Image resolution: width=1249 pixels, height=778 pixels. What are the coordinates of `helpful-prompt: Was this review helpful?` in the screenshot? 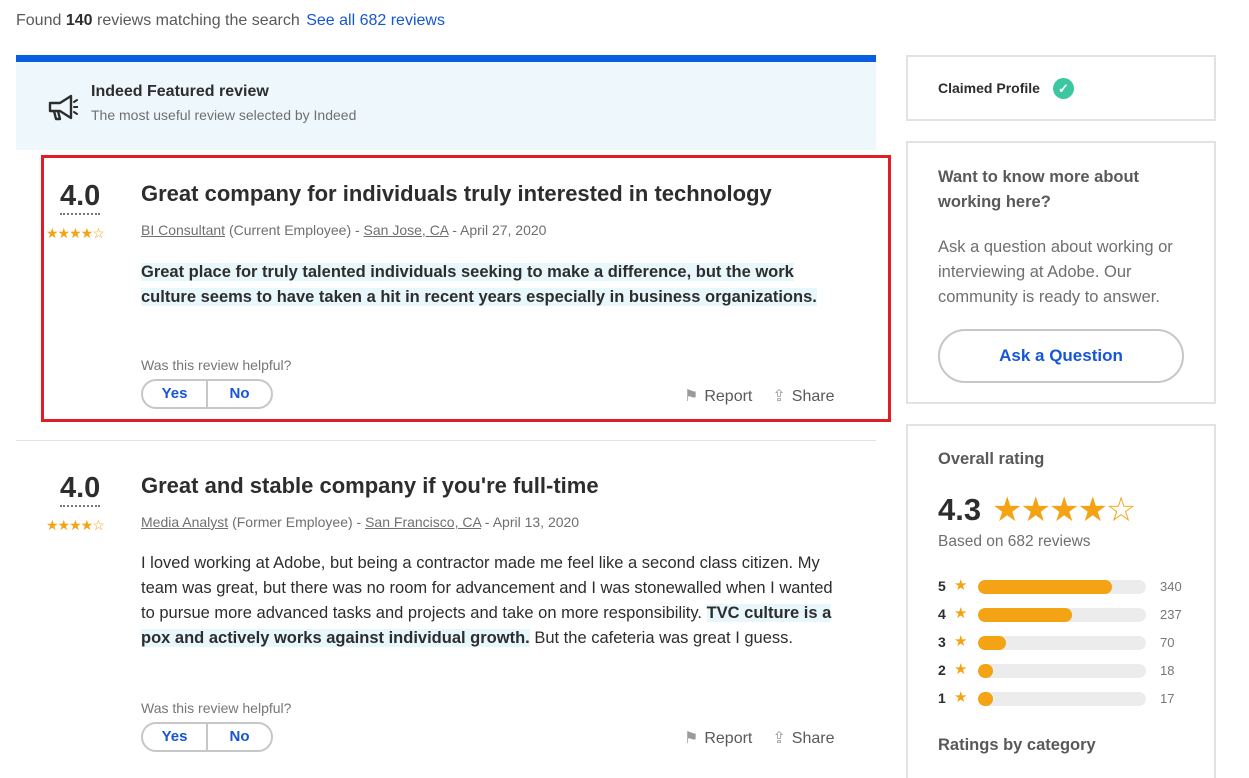 It's located at (216, 708).